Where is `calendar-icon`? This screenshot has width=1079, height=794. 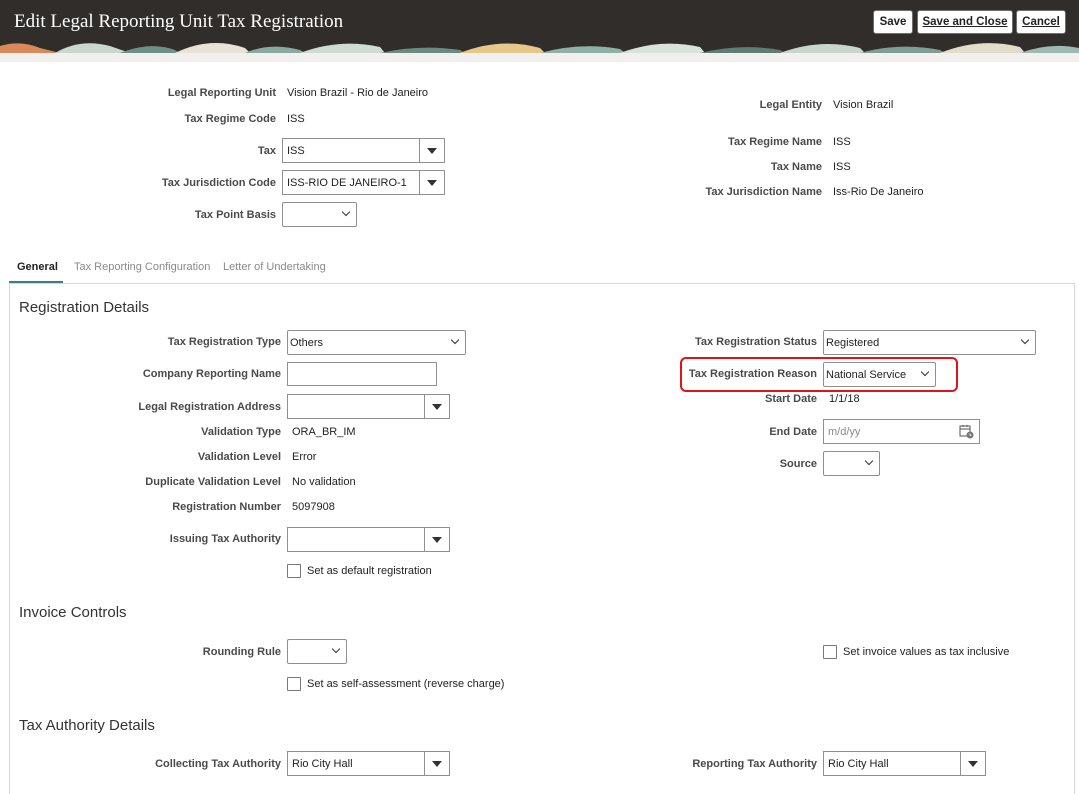
calendar-icon is located at coordinates (966, 431).